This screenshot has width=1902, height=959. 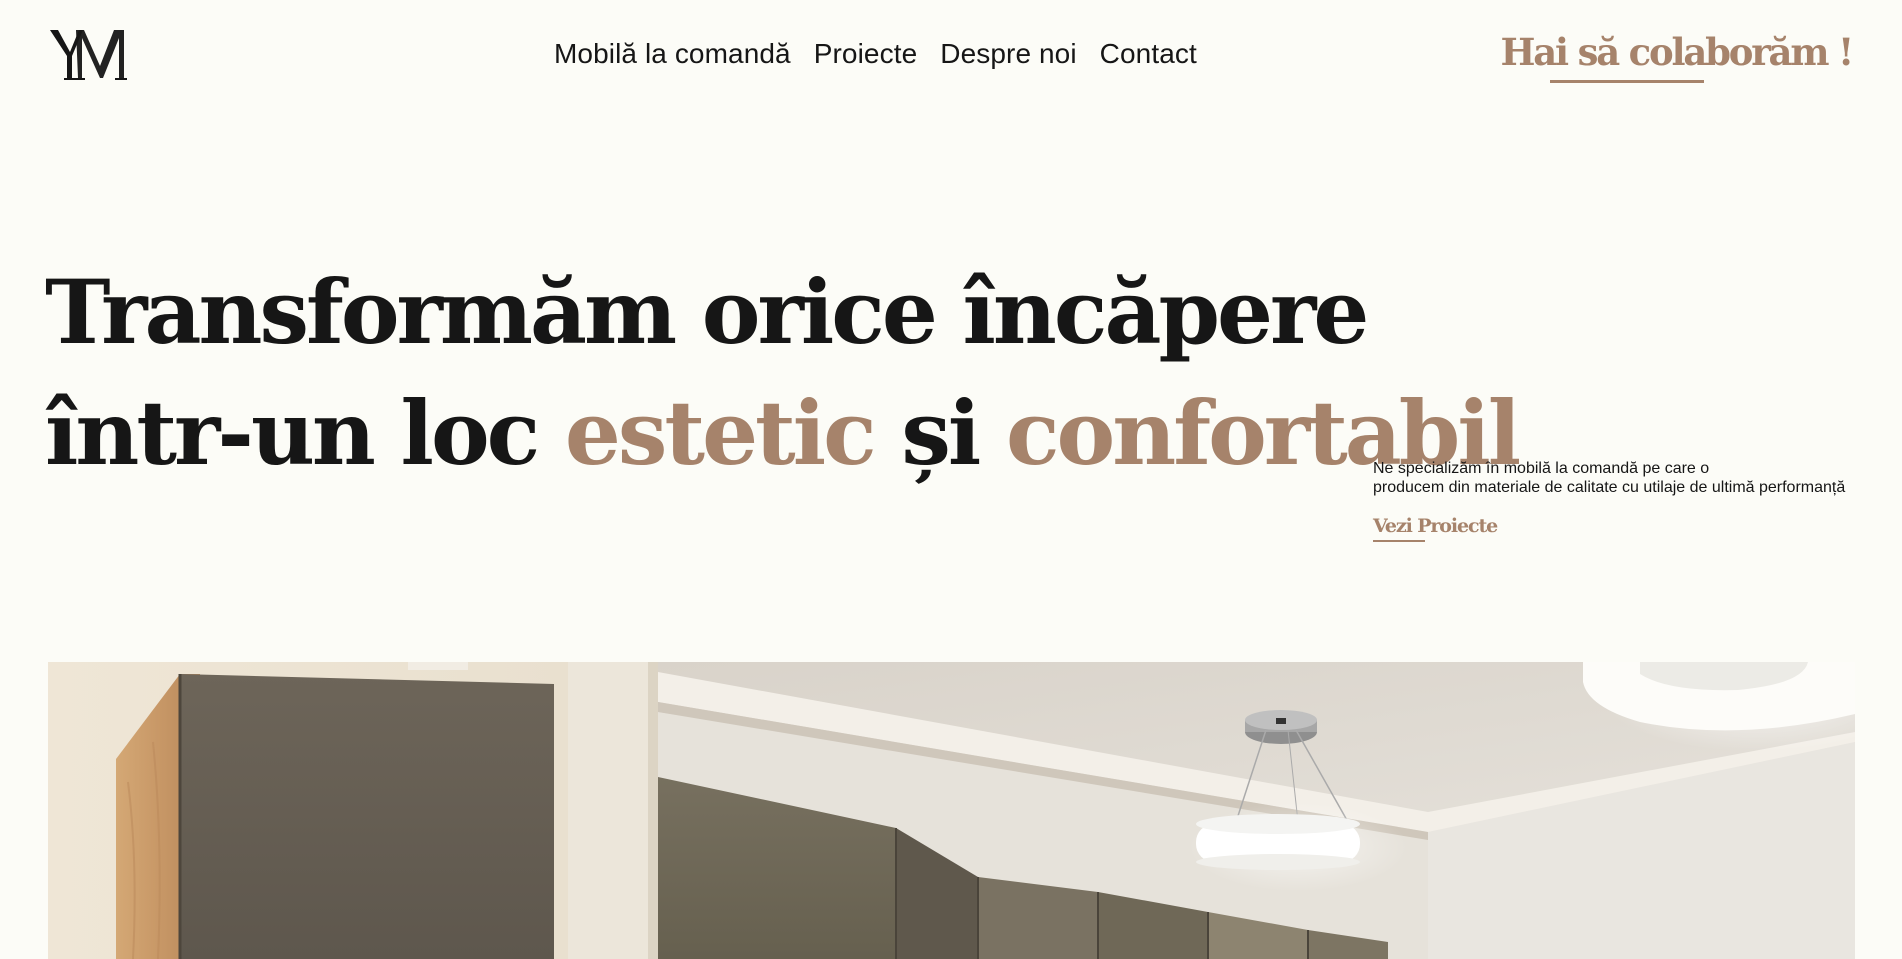 What do you see at coordinates (1678, 52) in the screenshot?
I see `collaborate-cta-button: Hai să colaborăm !` at bounding box center [1678, 52].